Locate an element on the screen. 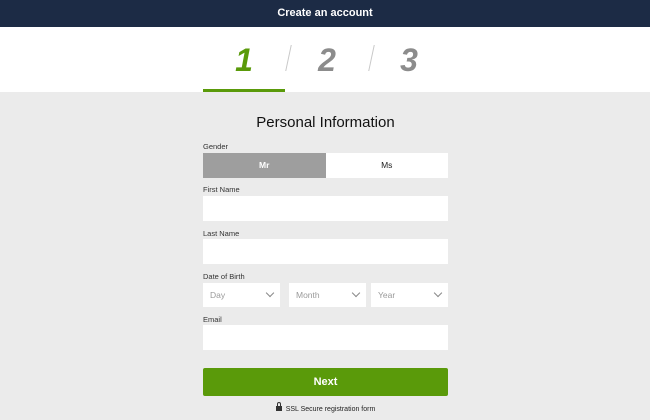 This screenshot has height=420, width=650. email-label: Email is located at coordinates (212, 319).